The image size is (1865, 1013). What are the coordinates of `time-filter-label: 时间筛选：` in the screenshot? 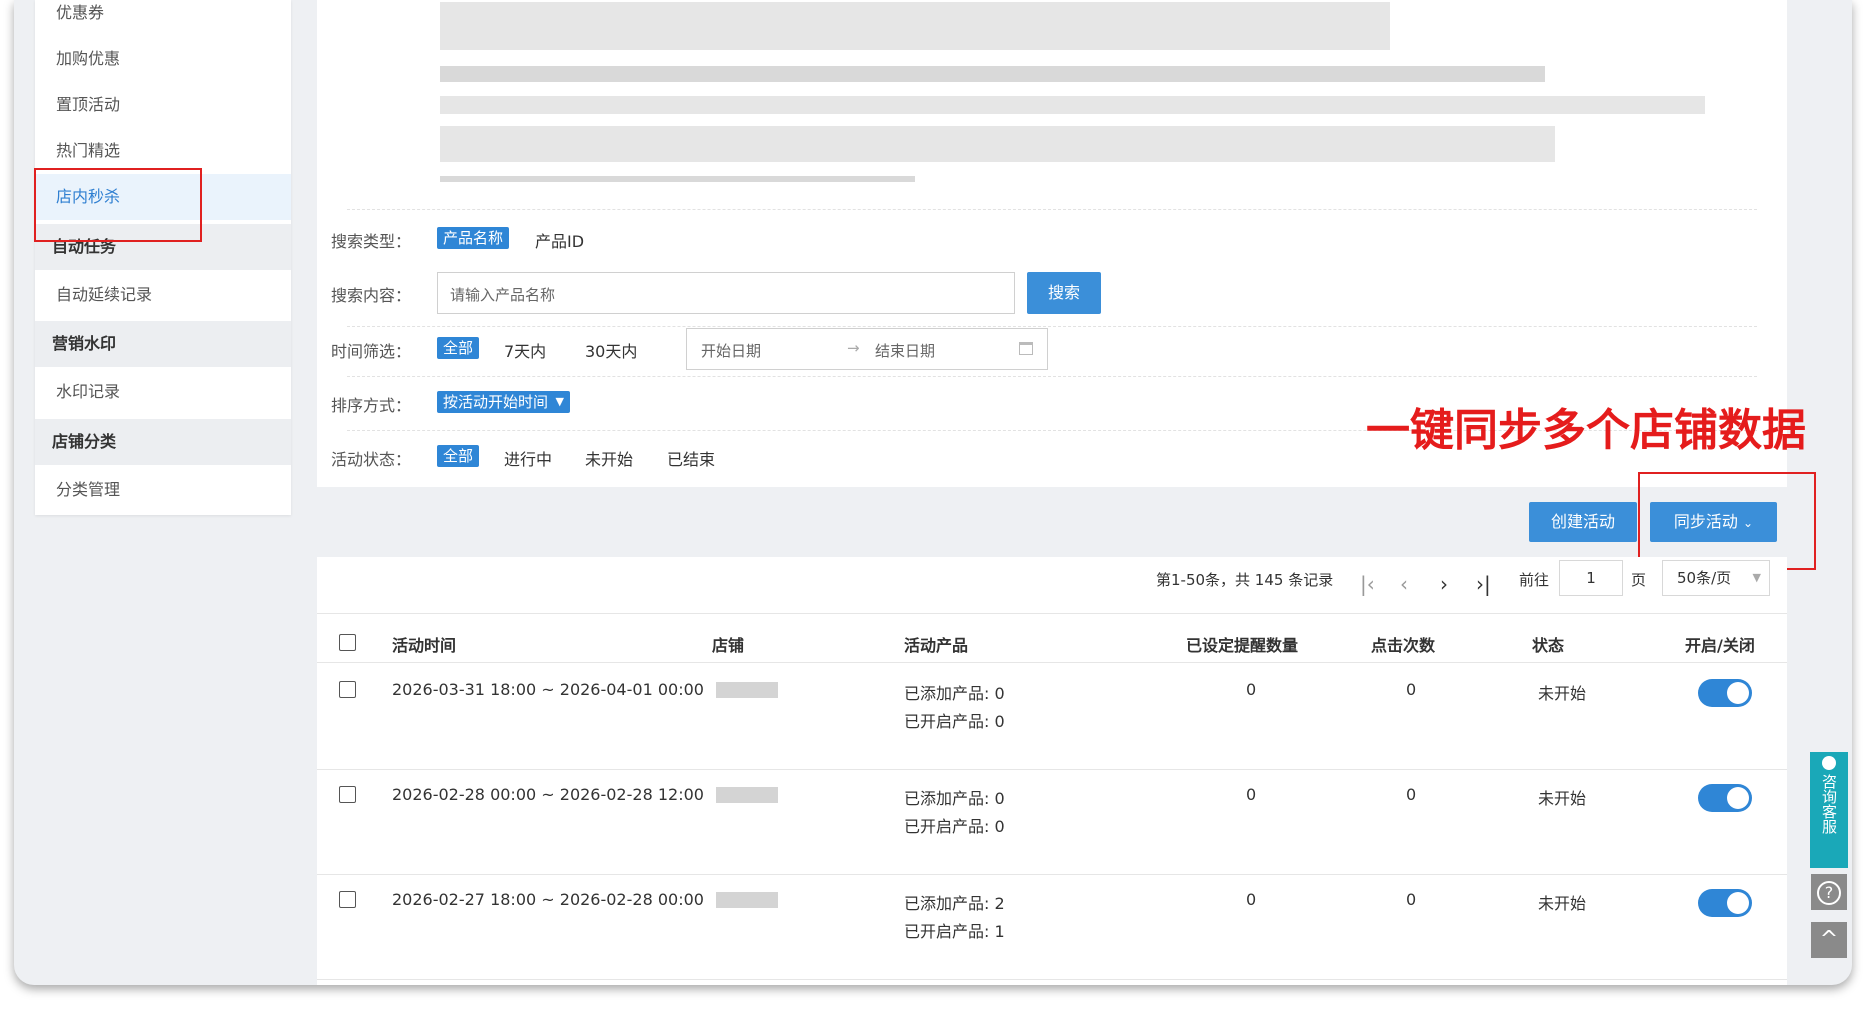 It's located at (371, 351).